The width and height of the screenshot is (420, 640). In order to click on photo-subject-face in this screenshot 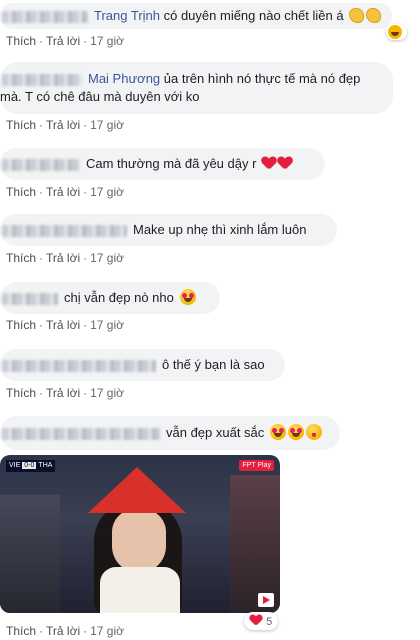, I will do `click(139, 541)`.